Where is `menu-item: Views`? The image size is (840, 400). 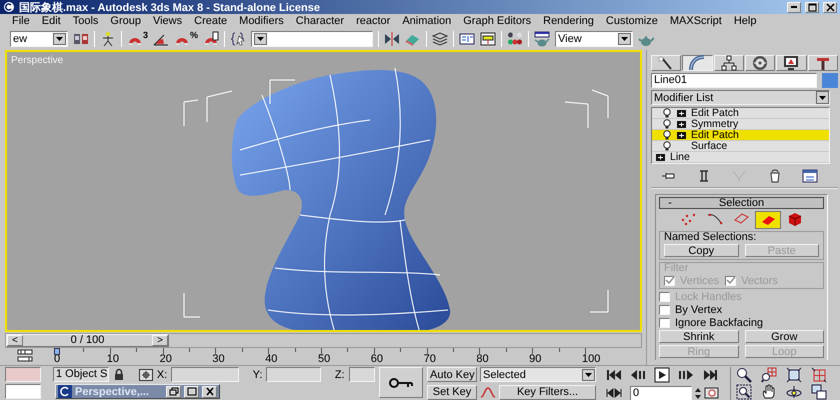 menu-item: Views is located at coordinates (167, 21).